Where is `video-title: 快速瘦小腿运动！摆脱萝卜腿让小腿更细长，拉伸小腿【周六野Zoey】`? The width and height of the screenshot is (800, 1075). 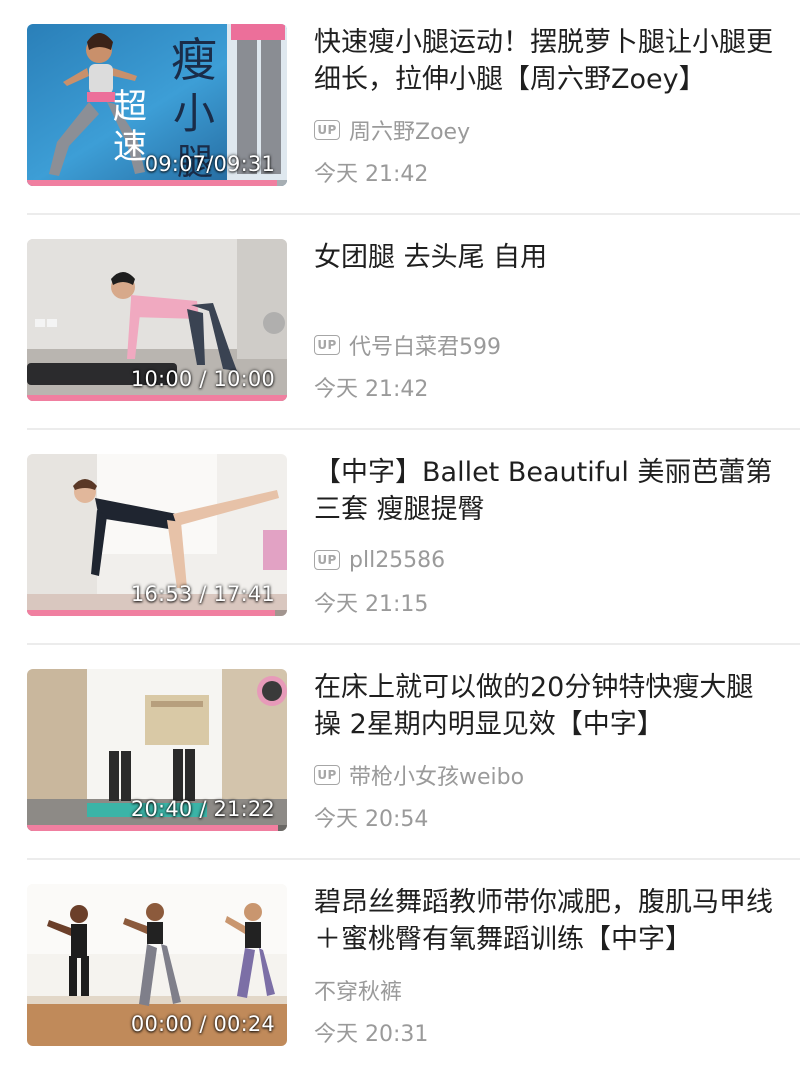 video-title: 快速瘦小腿运动！摆脱萝卜腿让小腿更细长，拉伸小腿【周六野Zoey】 is located at coordinates (545, 61).